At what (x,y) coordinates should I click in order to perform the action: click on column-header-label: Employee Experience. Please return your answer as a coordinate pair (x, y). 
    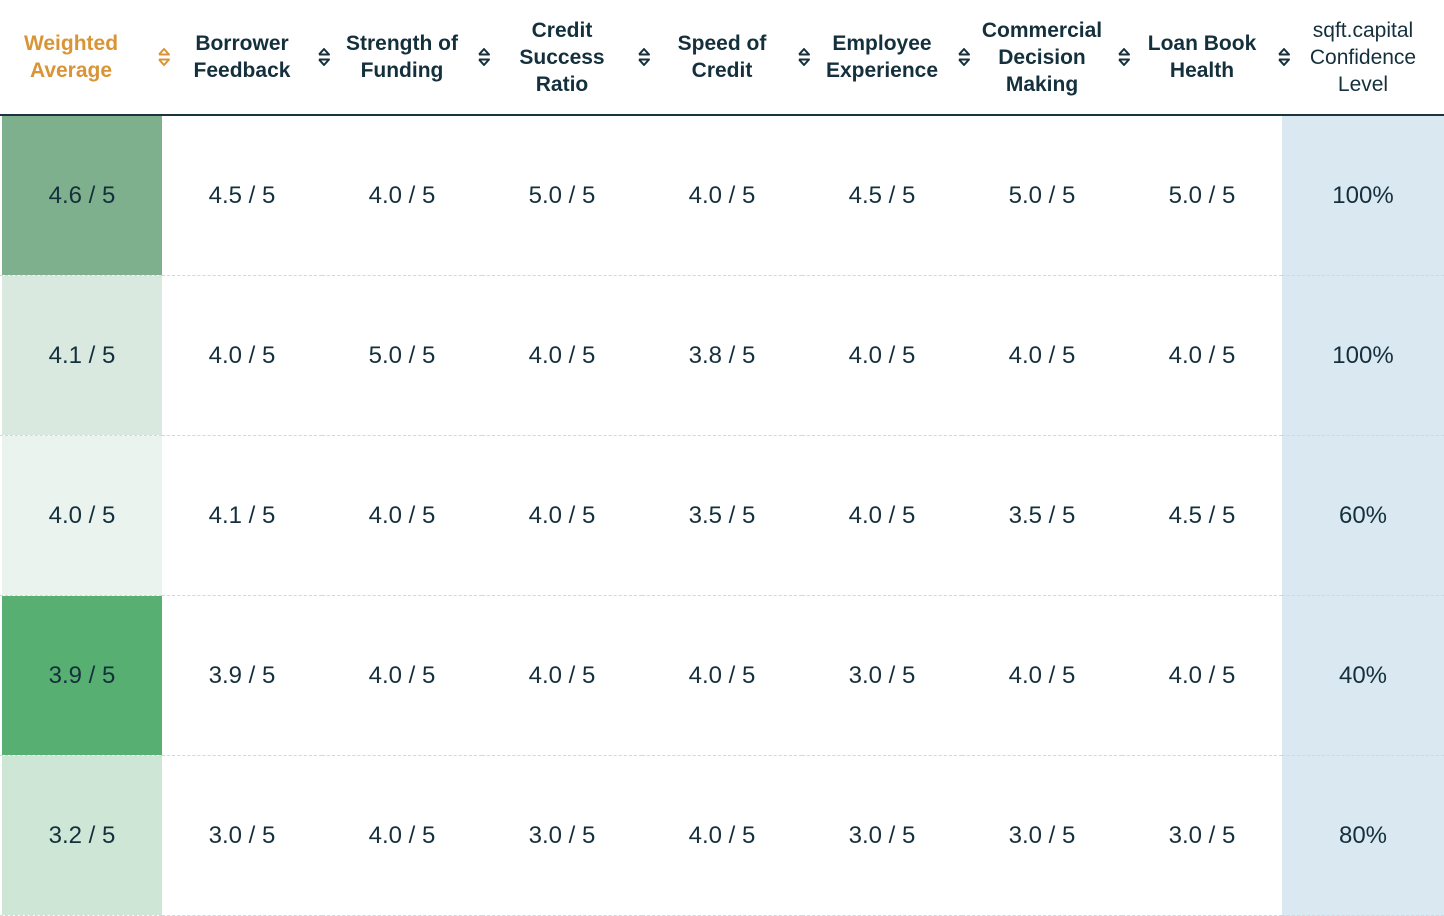
    Looking at the image, I should click on (882, 57).